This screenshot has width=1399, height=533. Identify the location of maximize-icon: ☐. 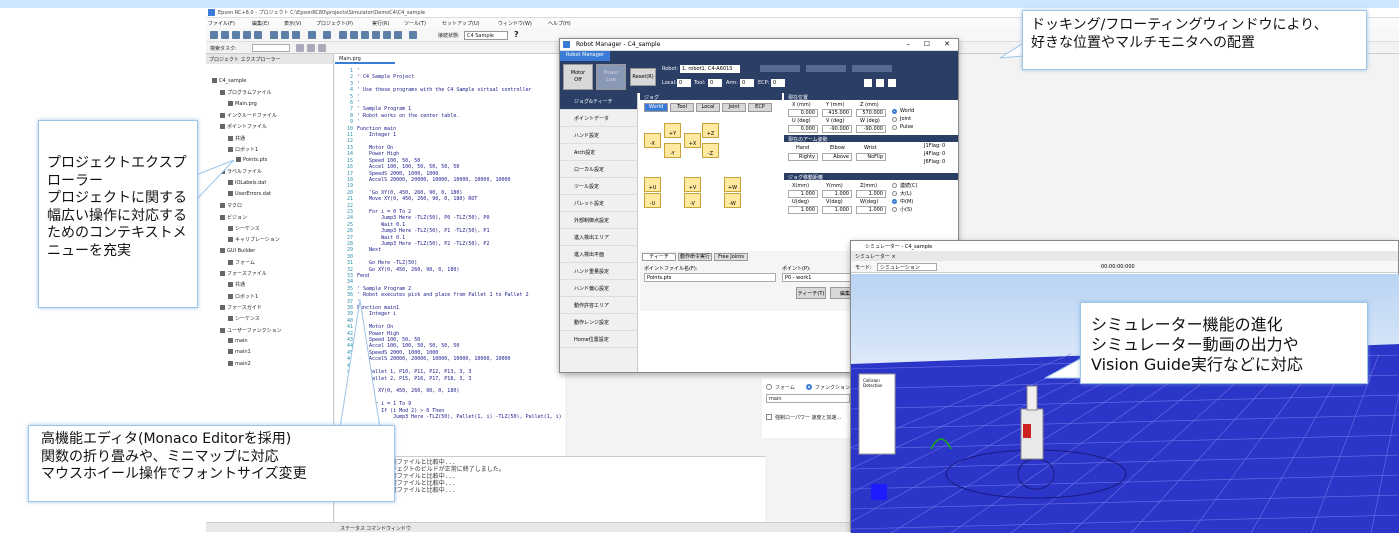
(927, 44).